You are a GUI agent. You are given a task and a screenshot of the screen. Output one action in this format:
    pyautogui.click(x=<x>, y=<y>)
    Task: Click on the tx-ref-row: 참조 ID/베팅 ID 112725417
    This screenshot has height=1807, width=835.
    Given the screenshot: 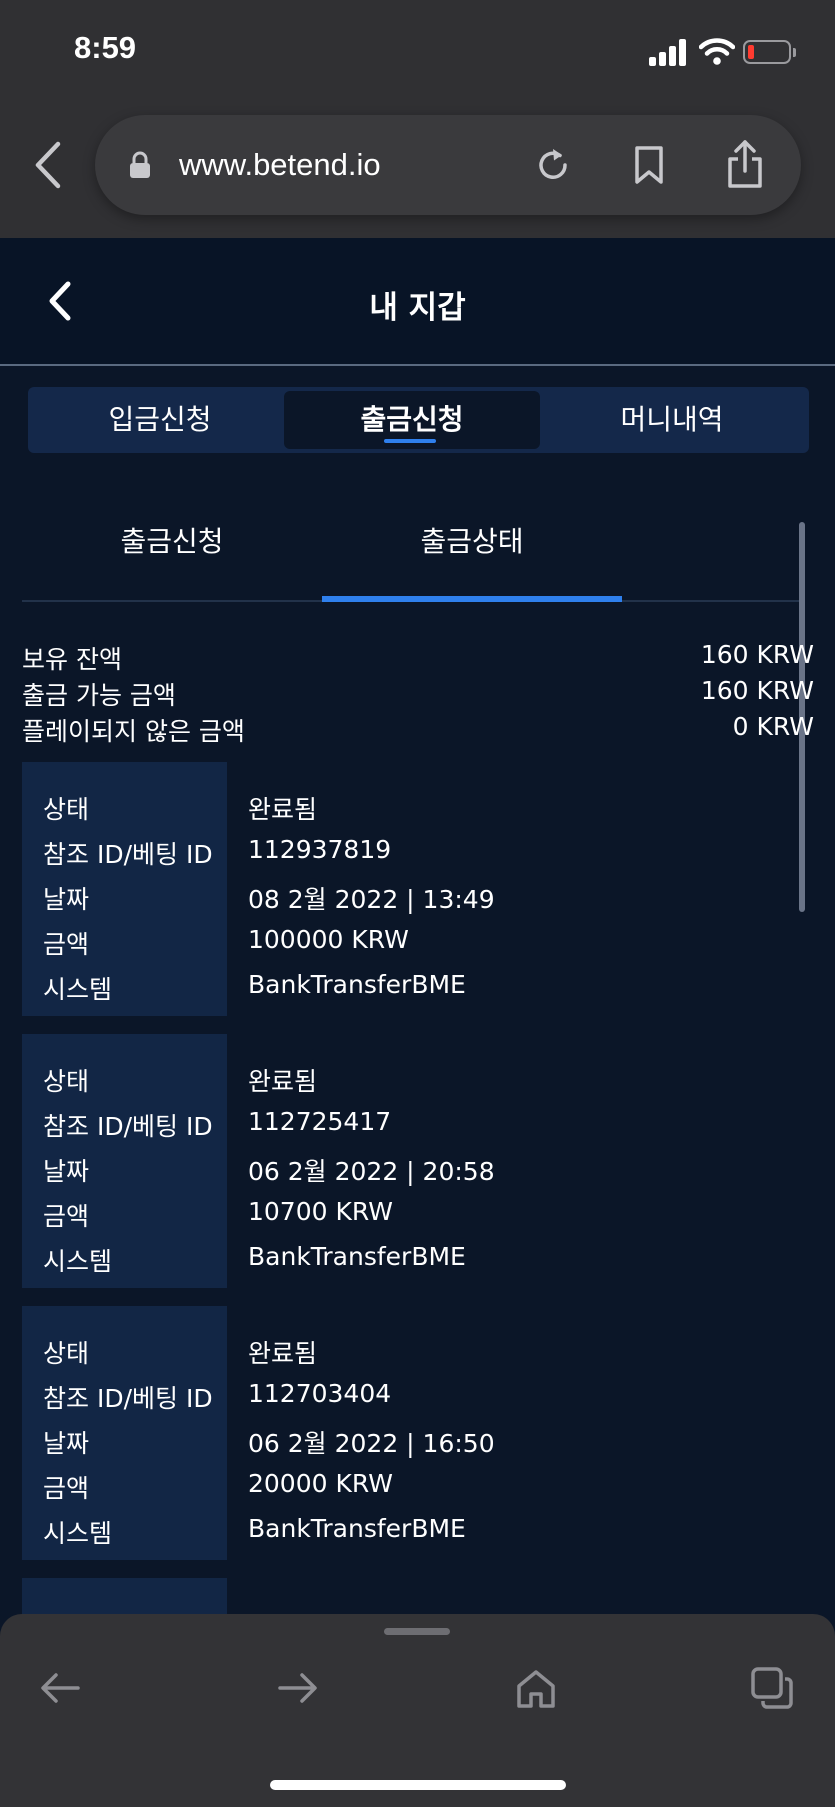 What is the action you would take?
    pyautogui.click(x=418, y=1125)
    